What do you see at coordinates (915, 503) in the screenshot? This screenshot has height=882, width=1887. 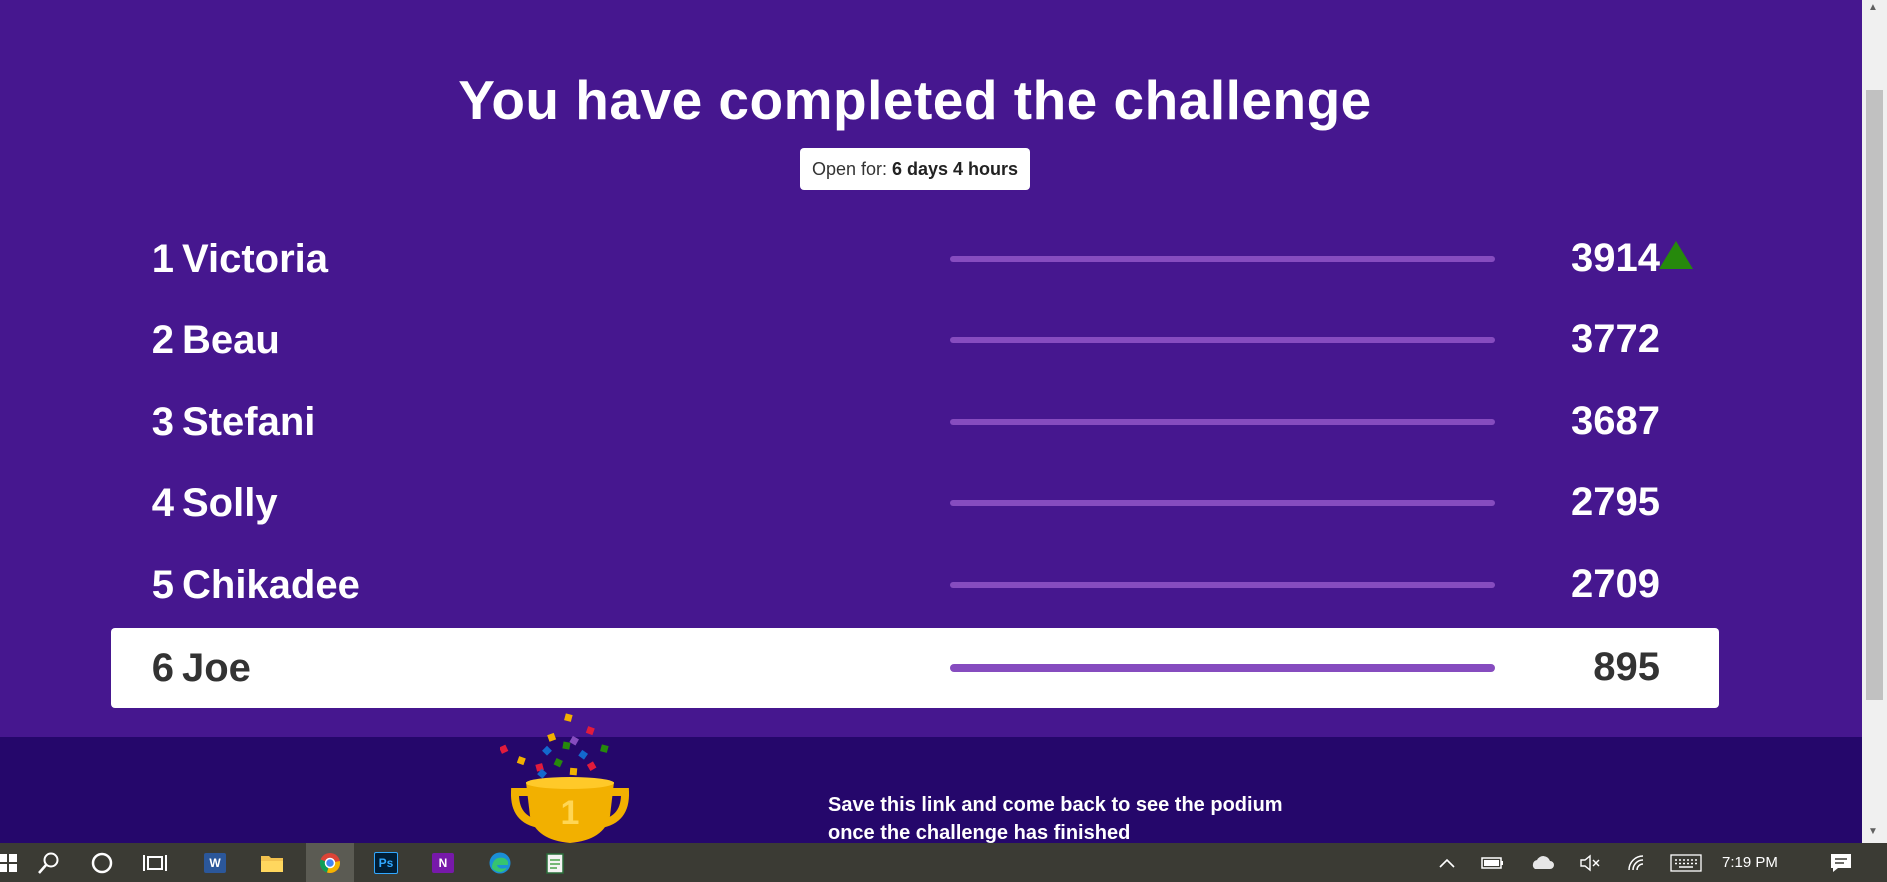 I see `leaderboard-row: 4 Solly 2795` at bounding box center [915, 503].